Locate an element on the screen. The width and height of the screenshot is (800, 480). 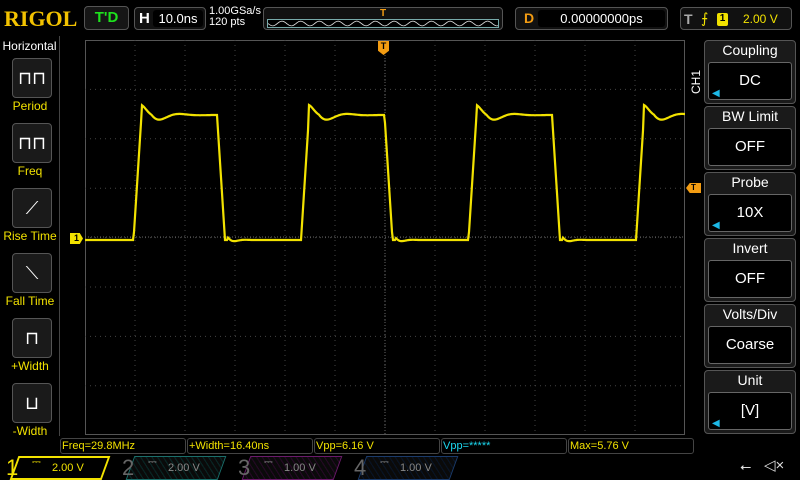
channel-1-button: 1 ⎓ 2.00 V is located at coordinates (59, 468).